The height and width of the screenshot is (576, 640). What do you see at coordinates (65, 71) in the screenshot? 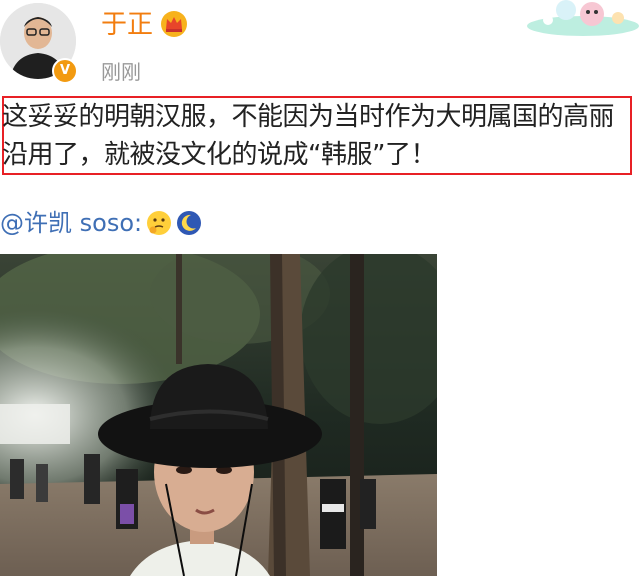
I see `verified-badge-icon: V` at bounding box center [65, 71].